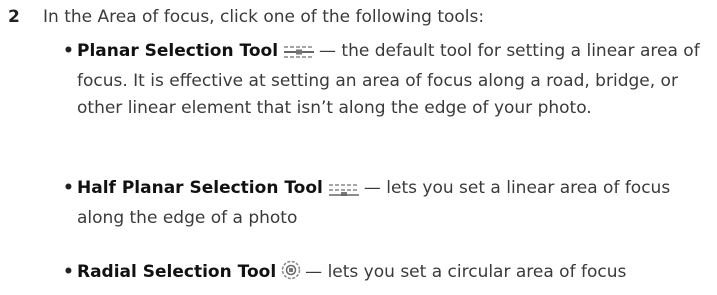 Image resolution: width=717 pixels, height=295 pixels. What do you see at coordinates (466, 272) in the screenshot?
I see `tool-description-radial: — lets you set a circular area of focus` at bounding box center [466, 272].